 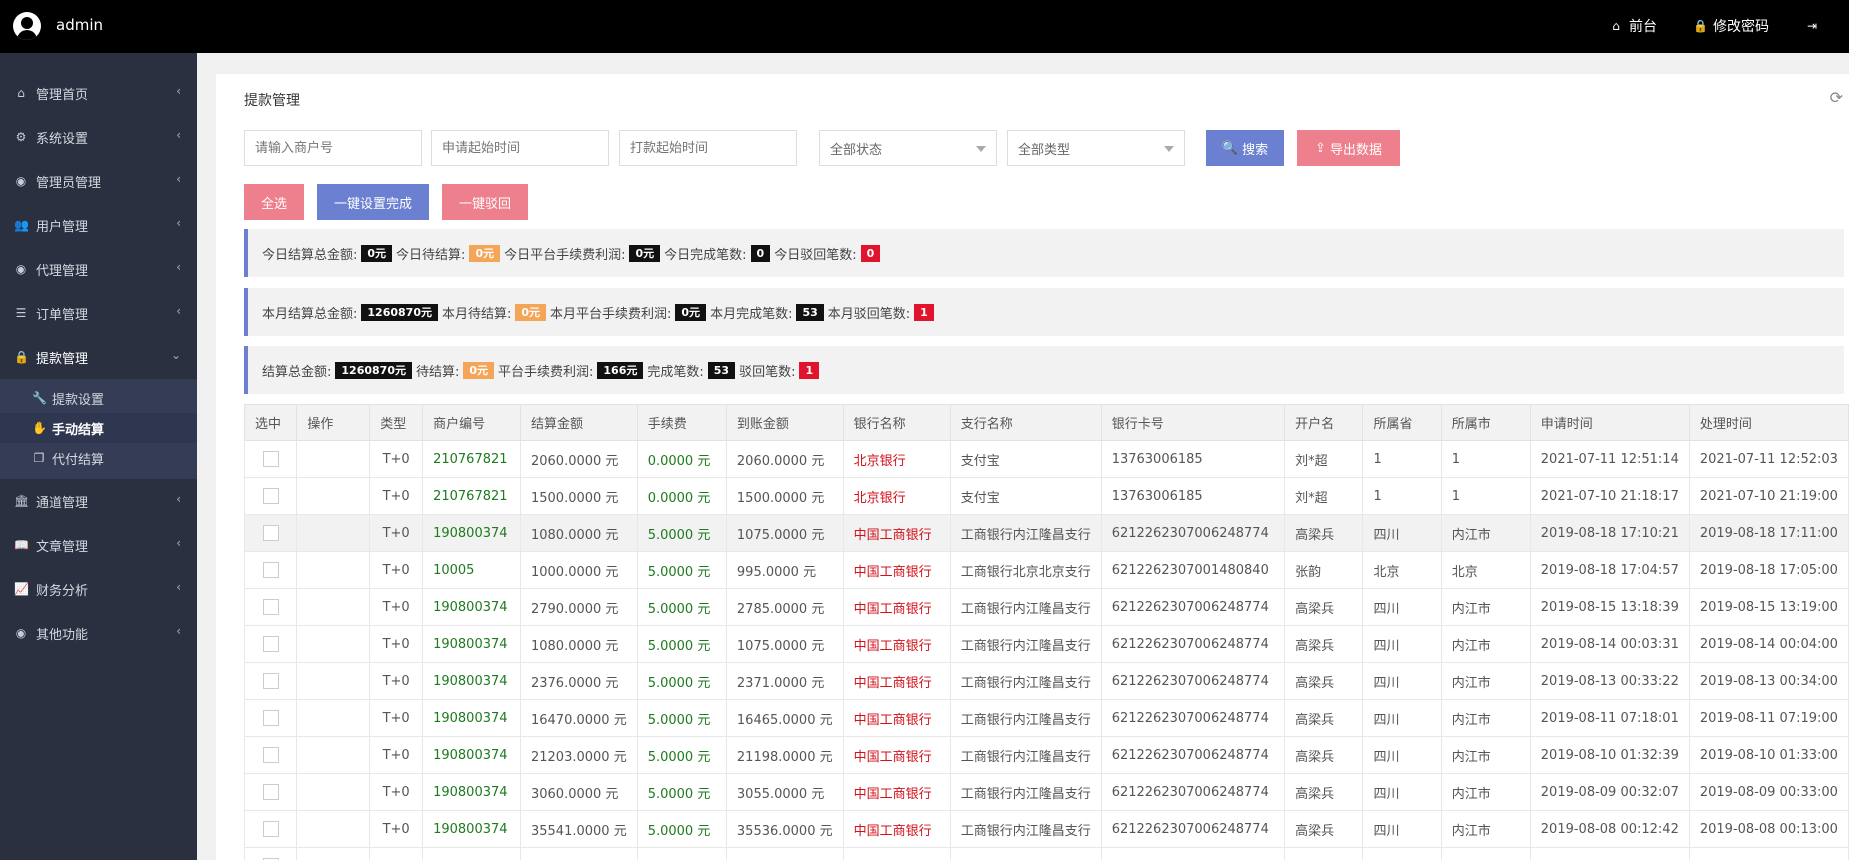 What do you see at coordinates (1485, 681) in the screenshot?
I see `cell-city: 内江市` at bounding box center [1485, 681].